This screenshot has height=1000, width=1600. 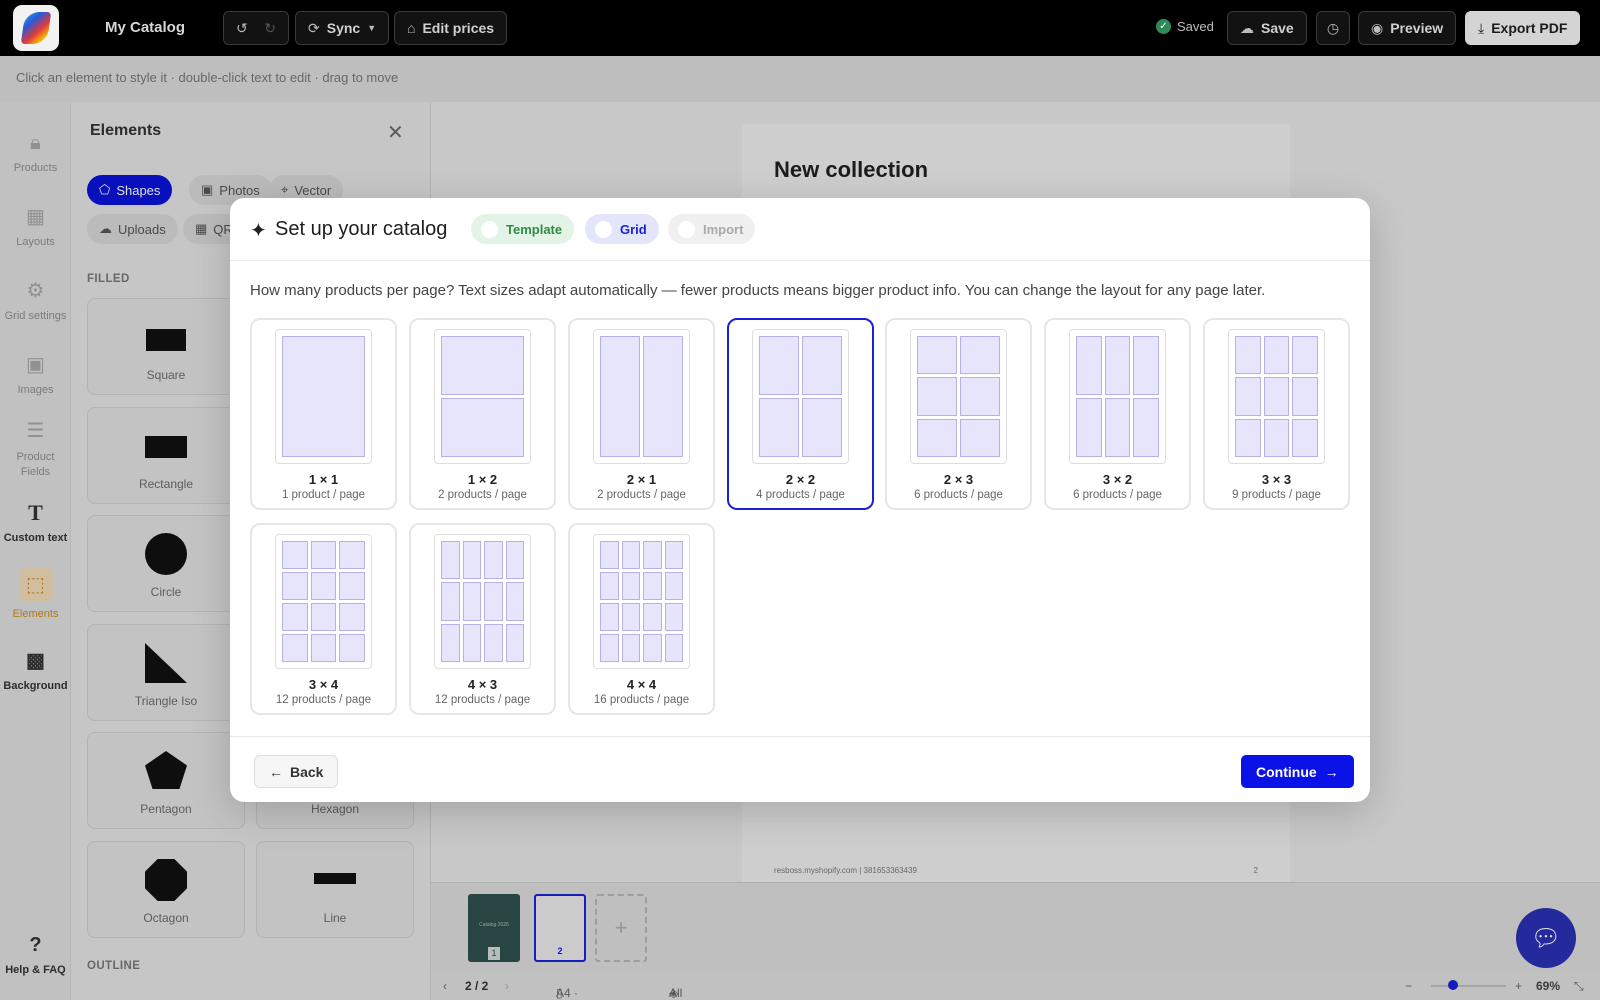 What do you see at coordinates (641, 700) in the screenshot?
I see `grid-option-sub: 16 products / page` at bounding box center [641, 700].